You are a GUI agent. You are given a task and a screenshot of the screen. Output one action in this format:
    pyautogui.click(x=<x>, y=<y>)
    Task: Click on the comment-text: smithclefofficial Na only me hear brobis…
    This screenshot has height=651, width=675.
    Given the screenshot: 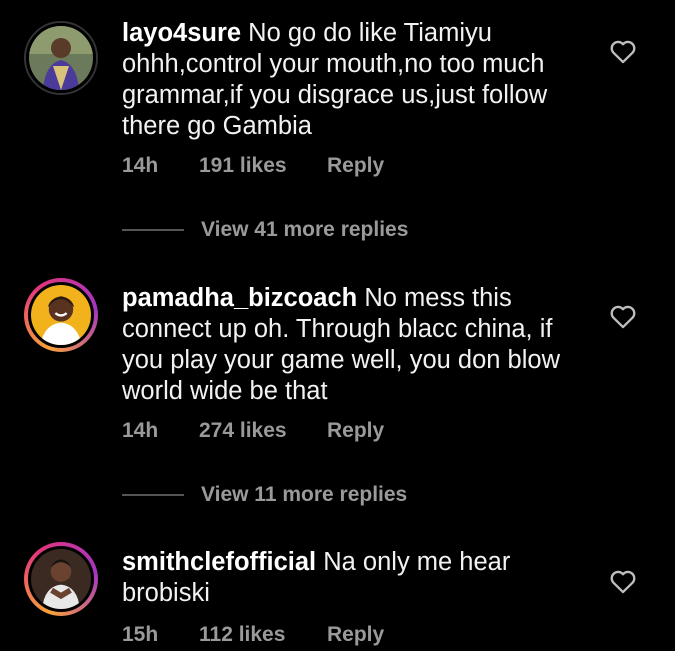 What is the action you would take?
    pyautogui.click(x=352, y=578)
    